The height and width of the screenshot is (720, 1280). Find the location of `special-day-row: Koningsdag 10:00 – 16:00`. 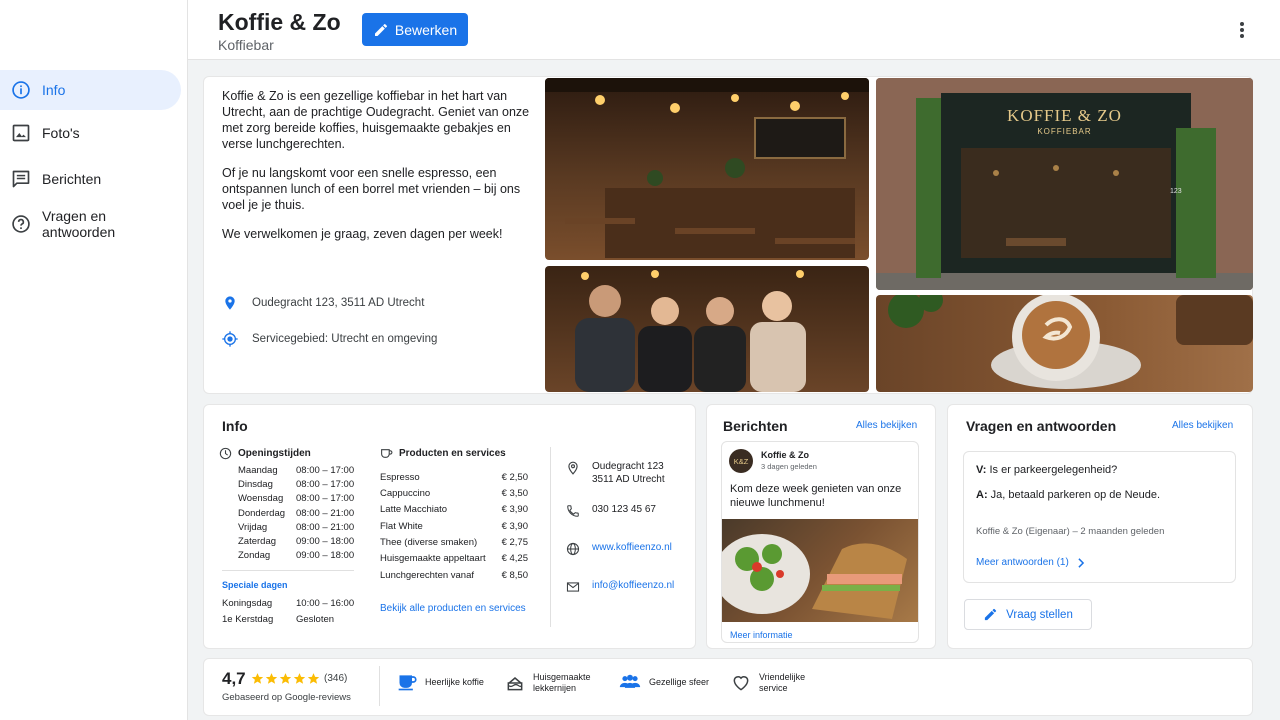

special-day-row: Koningsdag 10:00 – 16:00 is located at coordinates (292, 603).